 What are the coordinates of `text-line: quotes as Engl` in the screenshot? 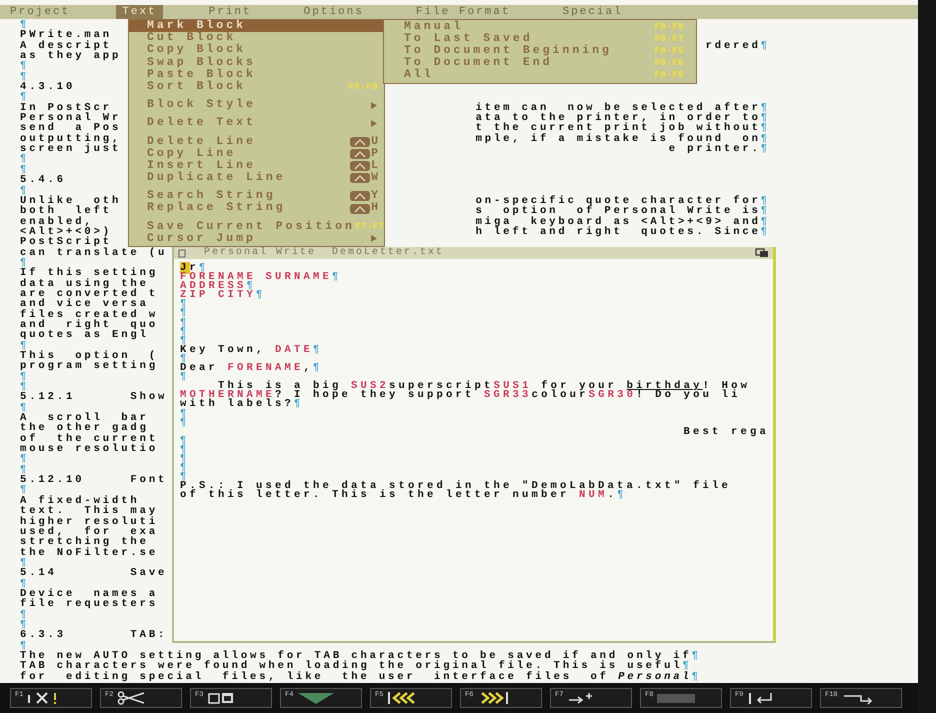 It's located at (84, 335).